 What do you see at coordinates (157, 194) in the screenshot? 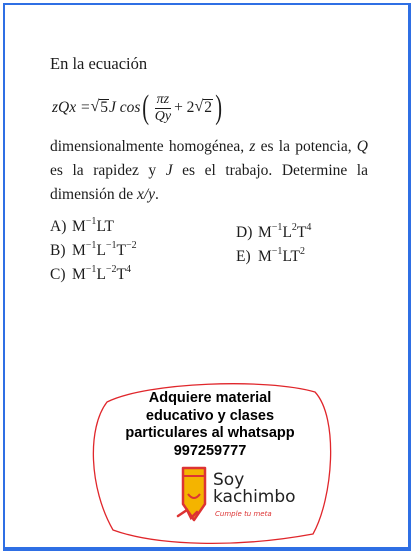
I see `statement-text: .` at bounding box center [157, 194].